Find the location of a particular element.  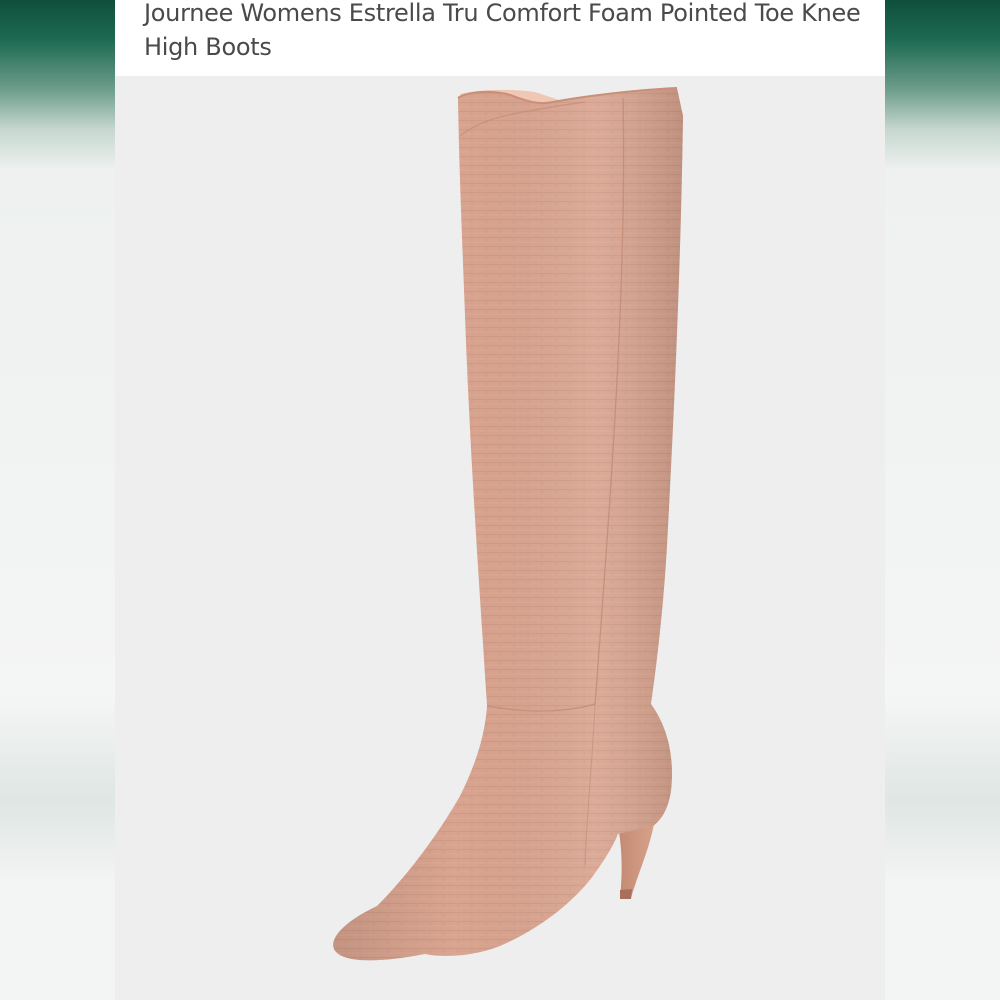

blurred-background-right is located at coordinates (942, 500).